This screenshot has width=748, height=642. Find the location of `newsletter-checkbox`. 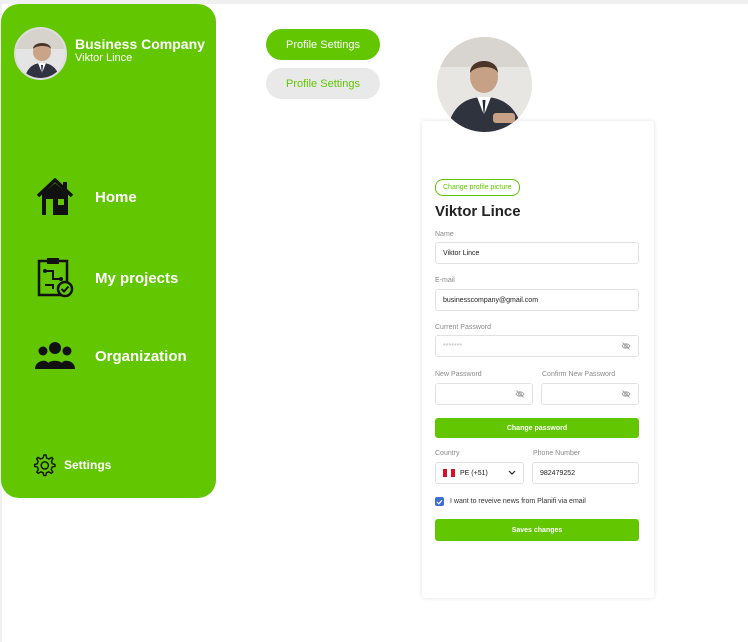

newsletter-checkbox is located at coordinates (439, 501).